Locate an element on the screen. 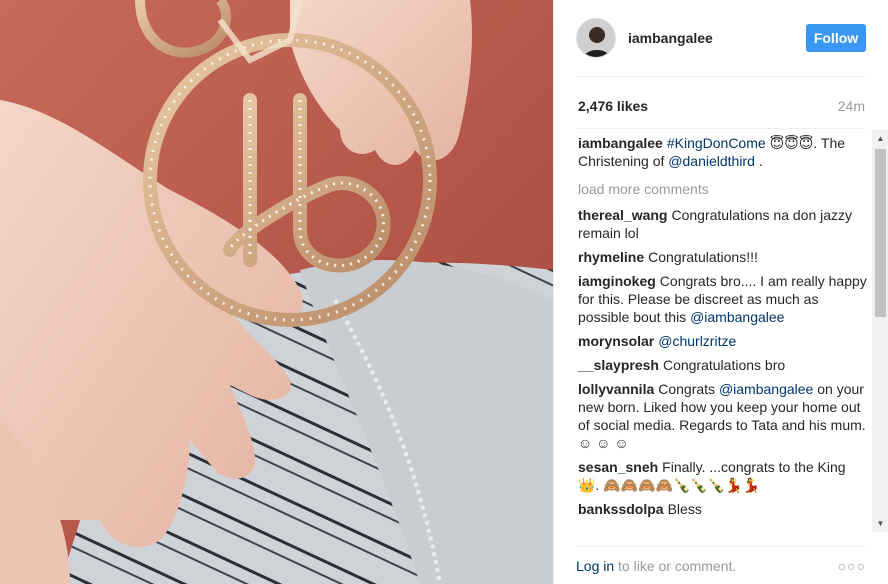 This screenshot has height=584, width=888. more-options-icon: ○○○ is located at coordinates (852, 566).